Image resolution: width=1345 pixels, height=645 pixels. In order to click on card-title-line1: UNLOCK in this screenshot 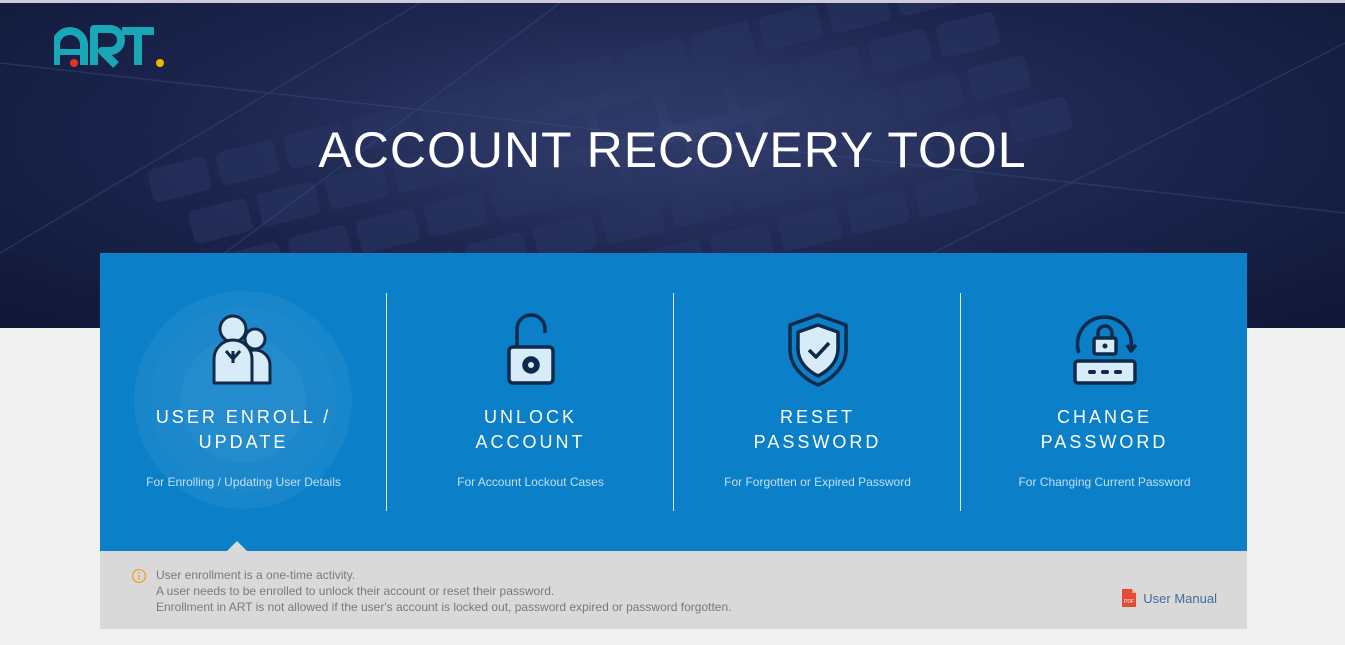, I will do `click(530, 417)`.